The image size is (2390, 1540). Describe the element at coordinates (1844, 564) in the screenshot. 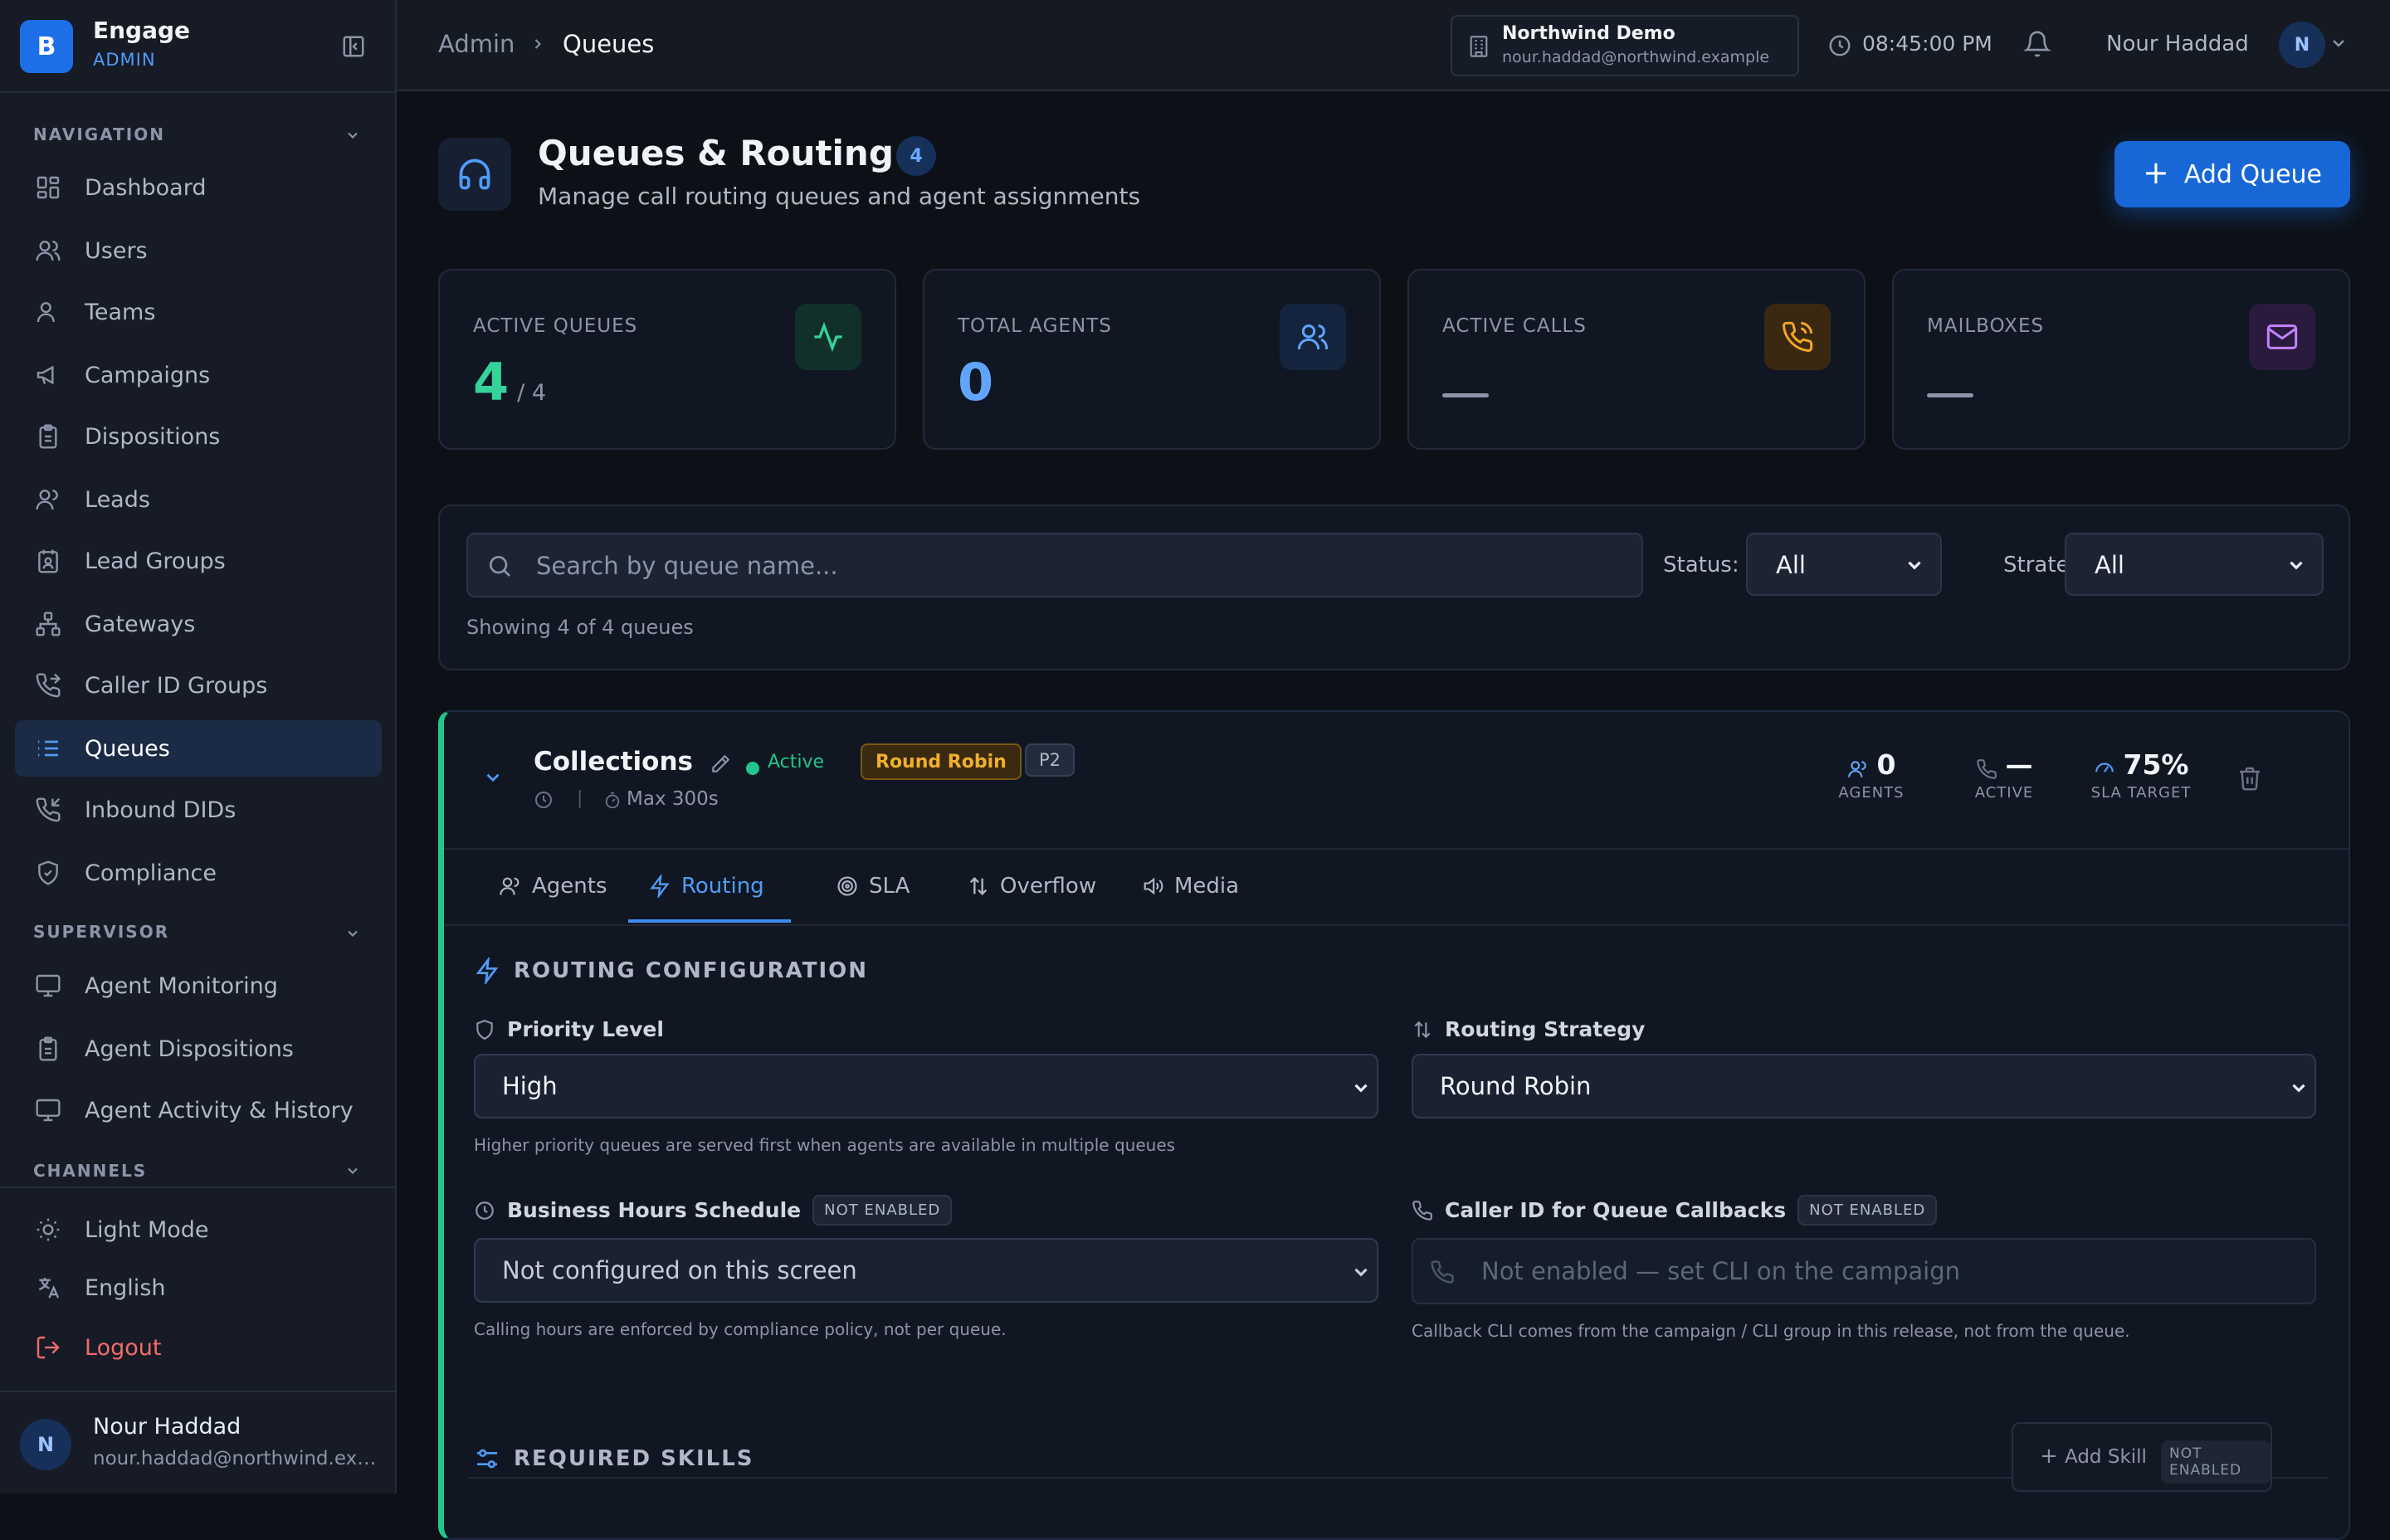

I see `status-filter-select: All` at that location.